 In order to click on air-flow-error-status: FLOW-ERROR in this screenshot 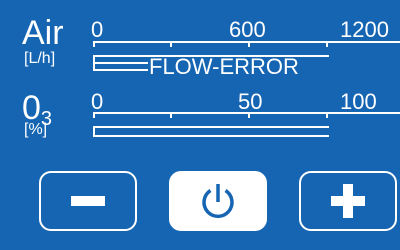, I will do `click(224, 66)`.